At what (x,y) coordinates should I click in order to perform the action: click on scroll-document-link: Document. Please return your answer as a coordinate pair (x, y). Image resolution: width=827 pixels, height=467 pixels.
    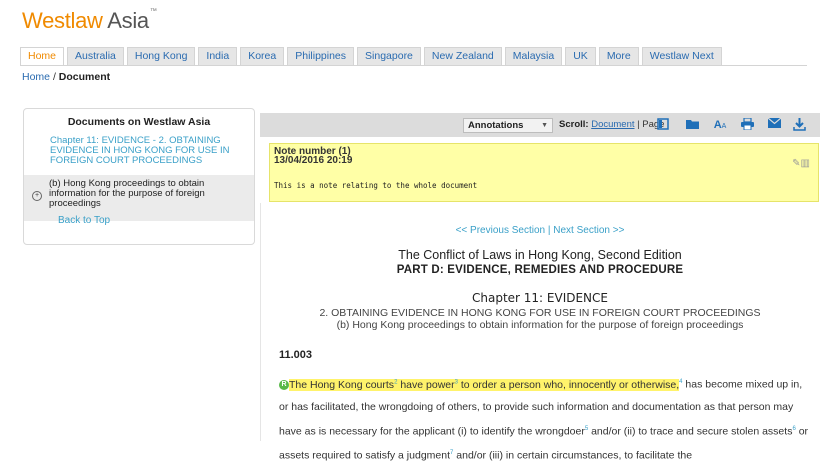
    Looking at the image, I should click on (612, 124).